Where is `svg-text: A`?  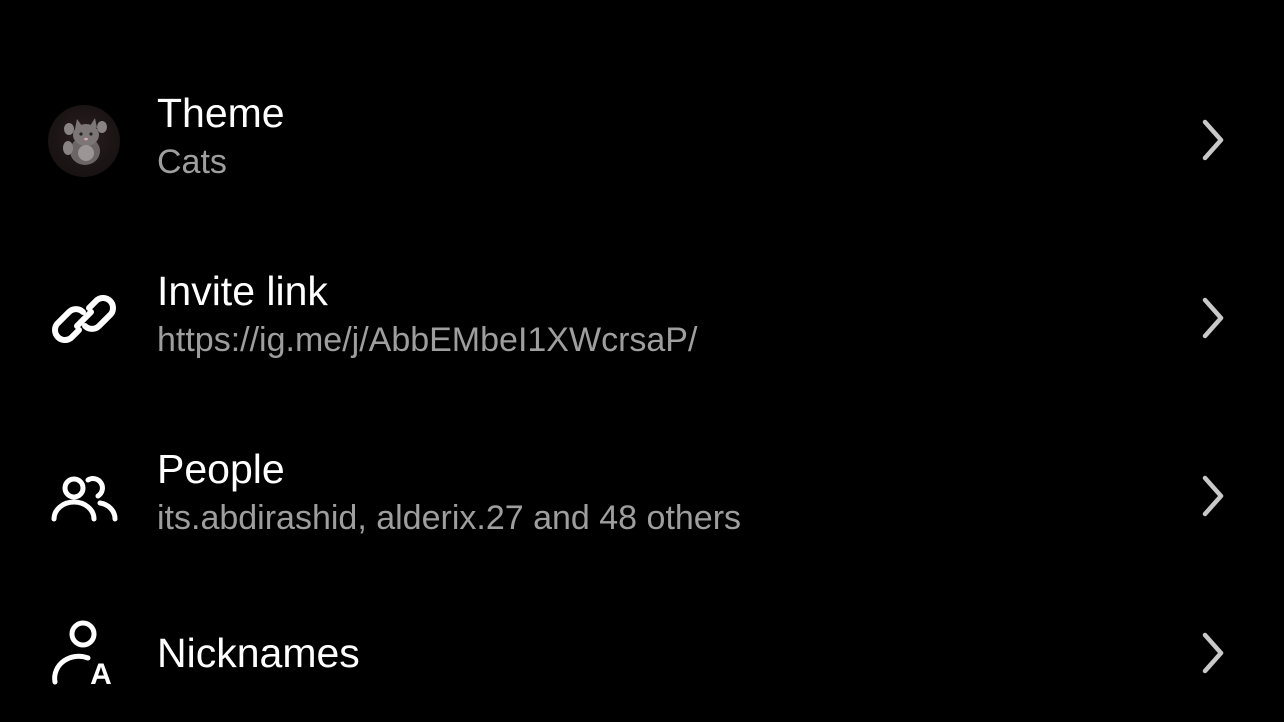 svg-text: A is located at coordinates (101, 674).